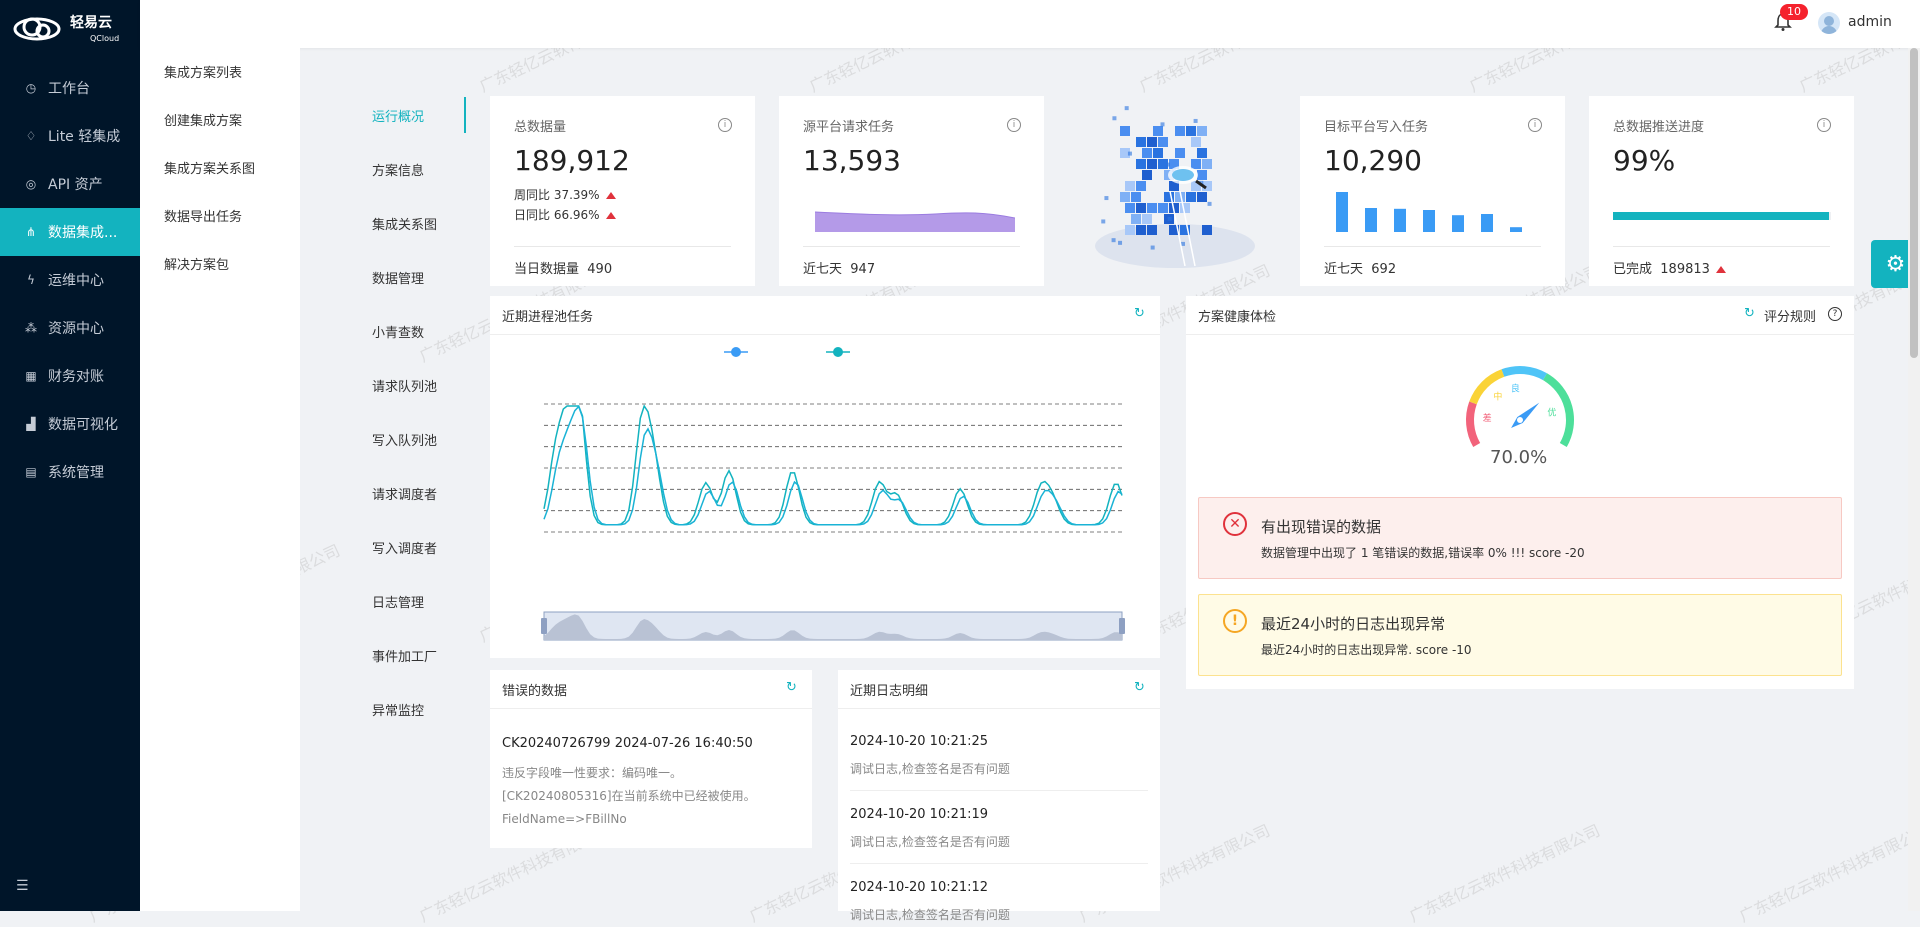 The height and width of the screenshot is (927, 1920). What do you see at coordinates (404, 493) in the screenshot?
I see `tab-8: 请求调度者` at bounding box center [404, 493].